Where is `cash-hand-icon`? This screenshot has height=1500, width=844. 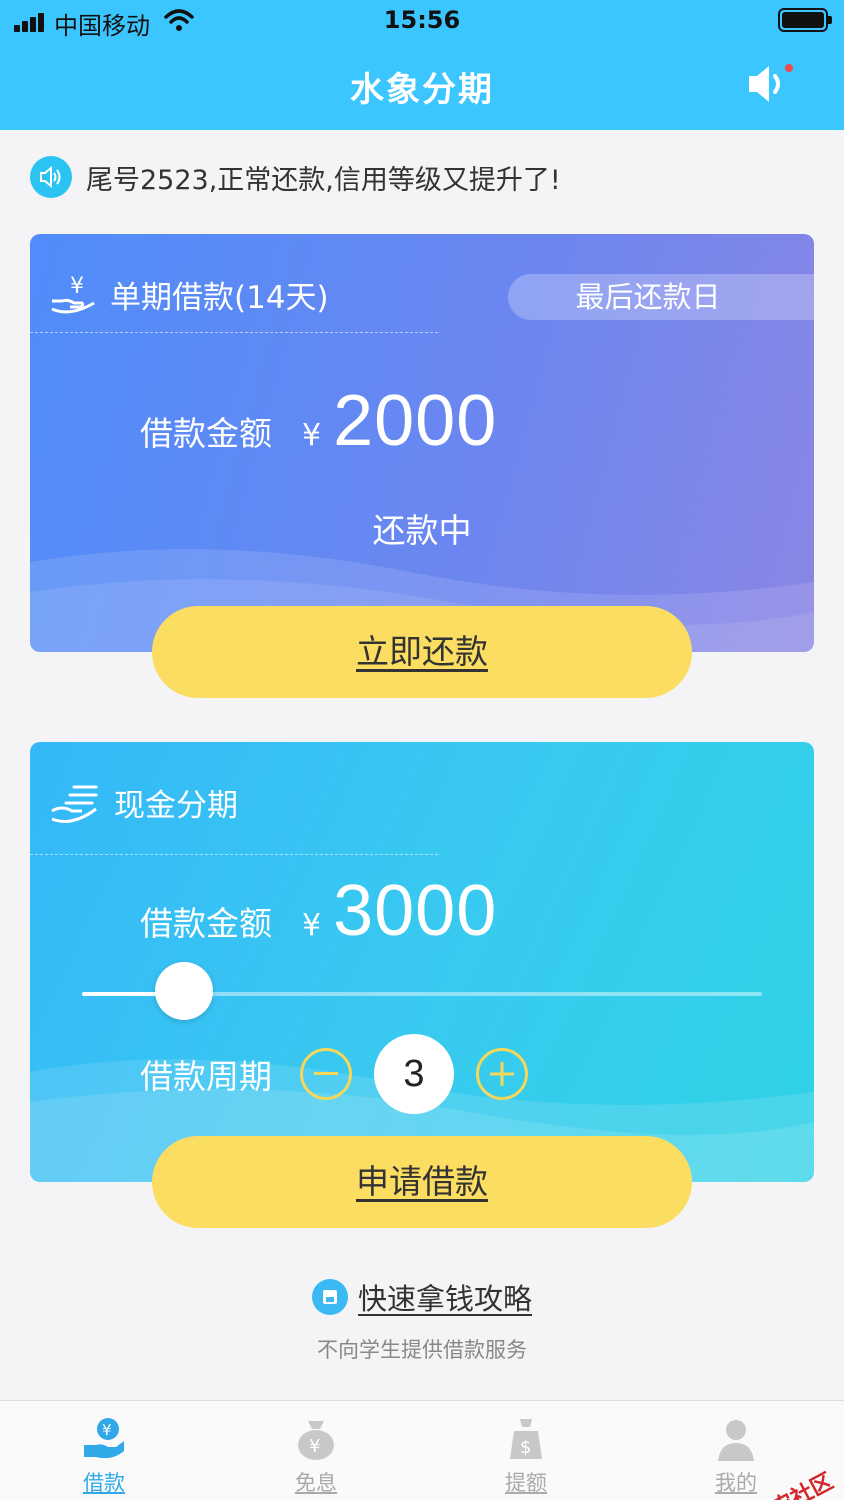
cash-hand-icon is located at coordinates (74, 804).